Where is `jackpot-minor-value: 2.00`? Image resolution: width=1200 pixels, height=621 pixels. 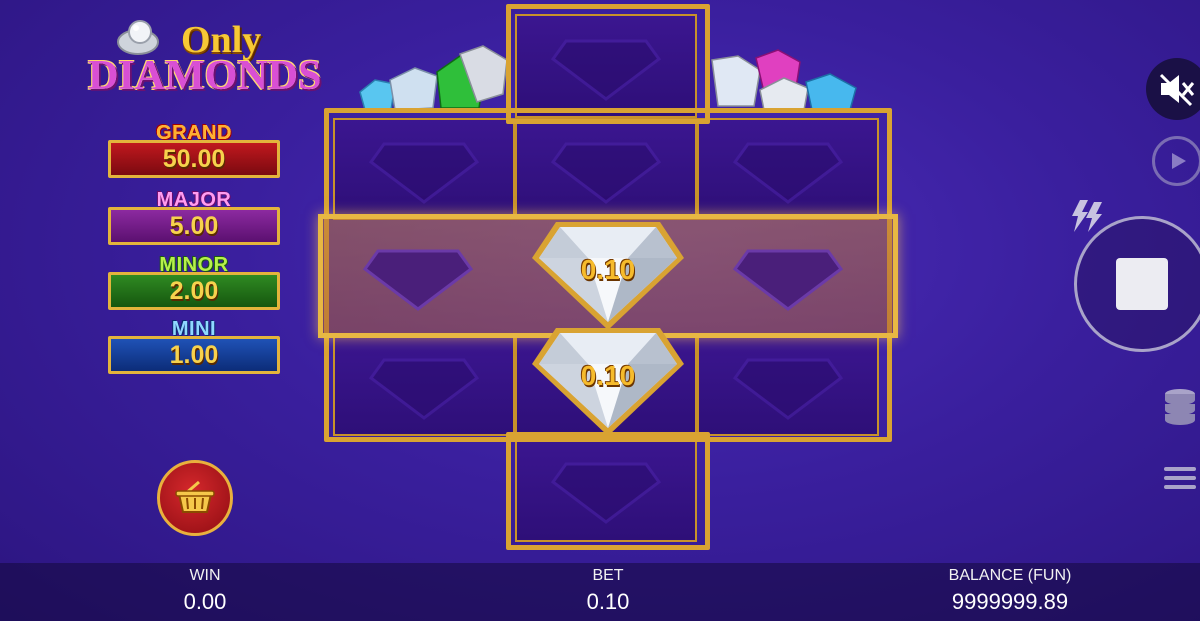
jackpot-minor-value: 2.00 is located at coordinates (194, 291).